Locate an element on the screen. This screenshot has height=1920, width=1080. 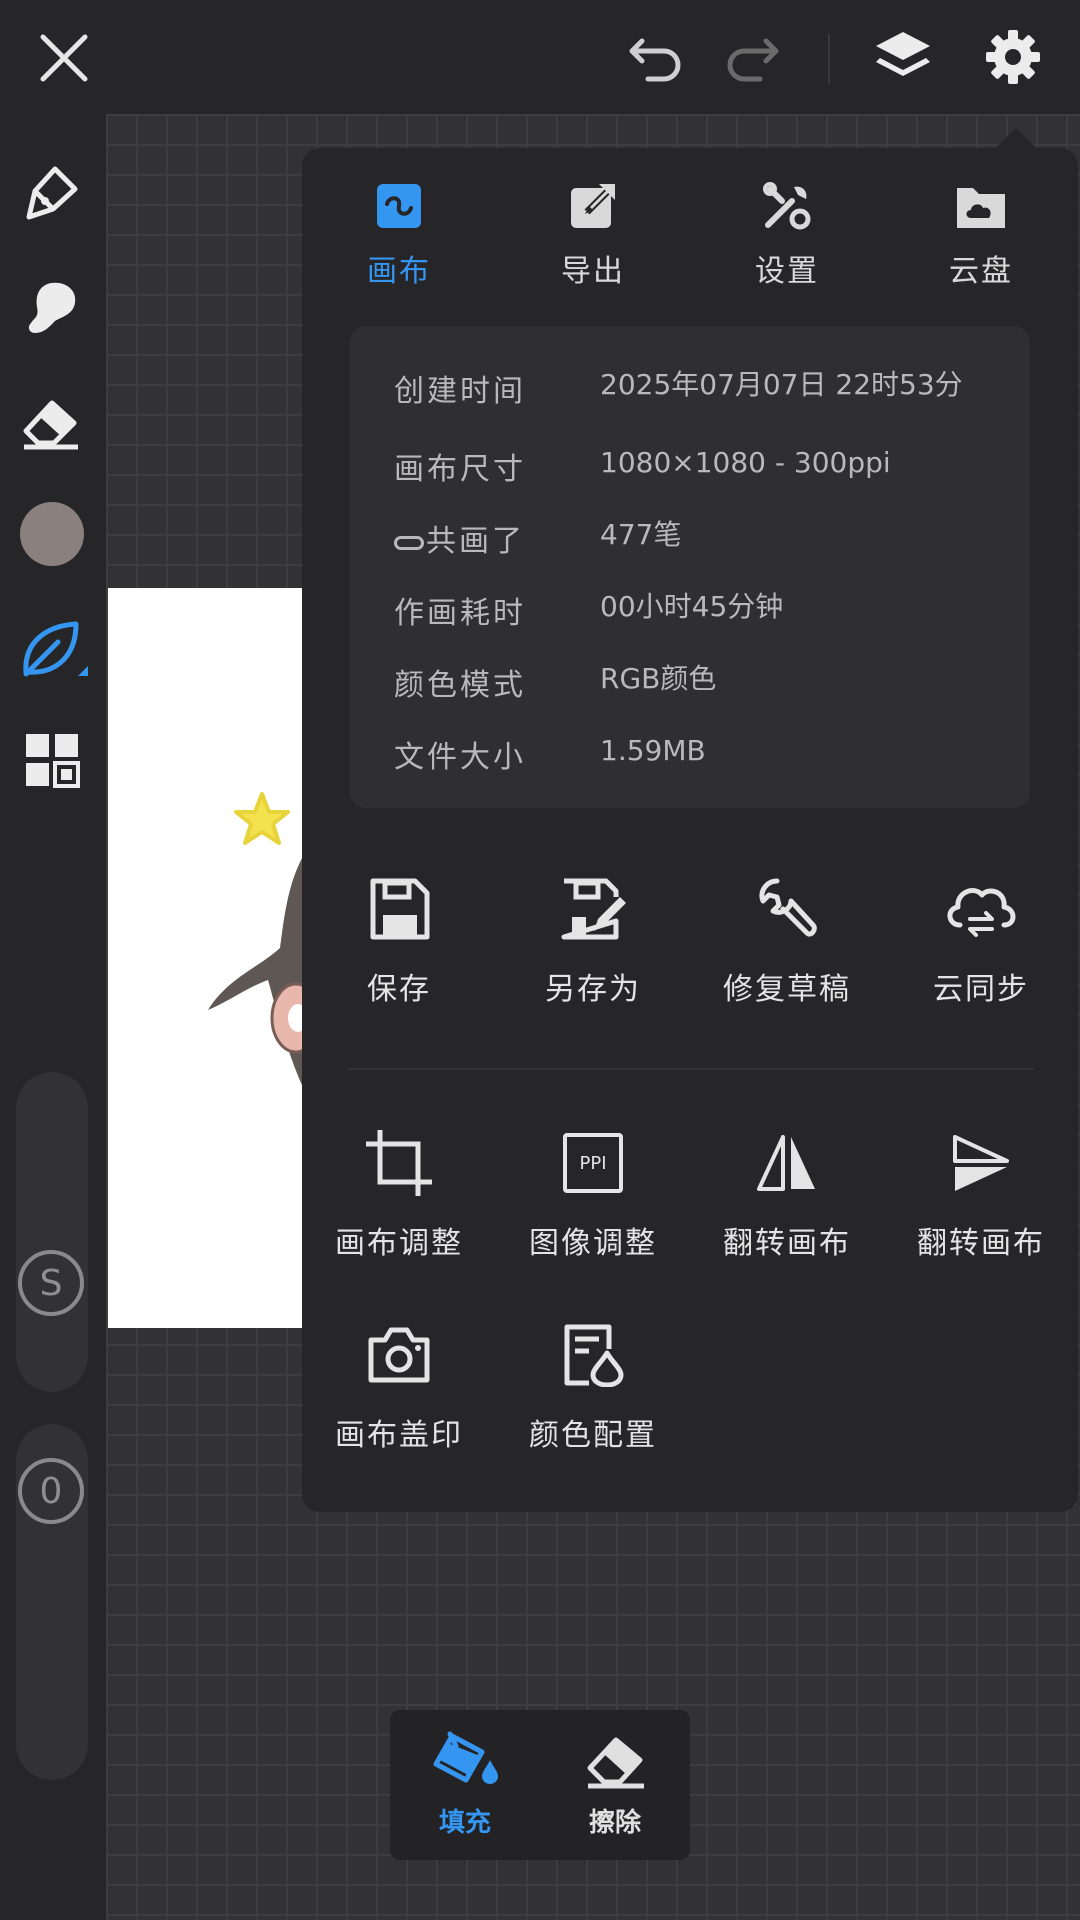
tab-label: 设置 is located at coordinates (787, 271).